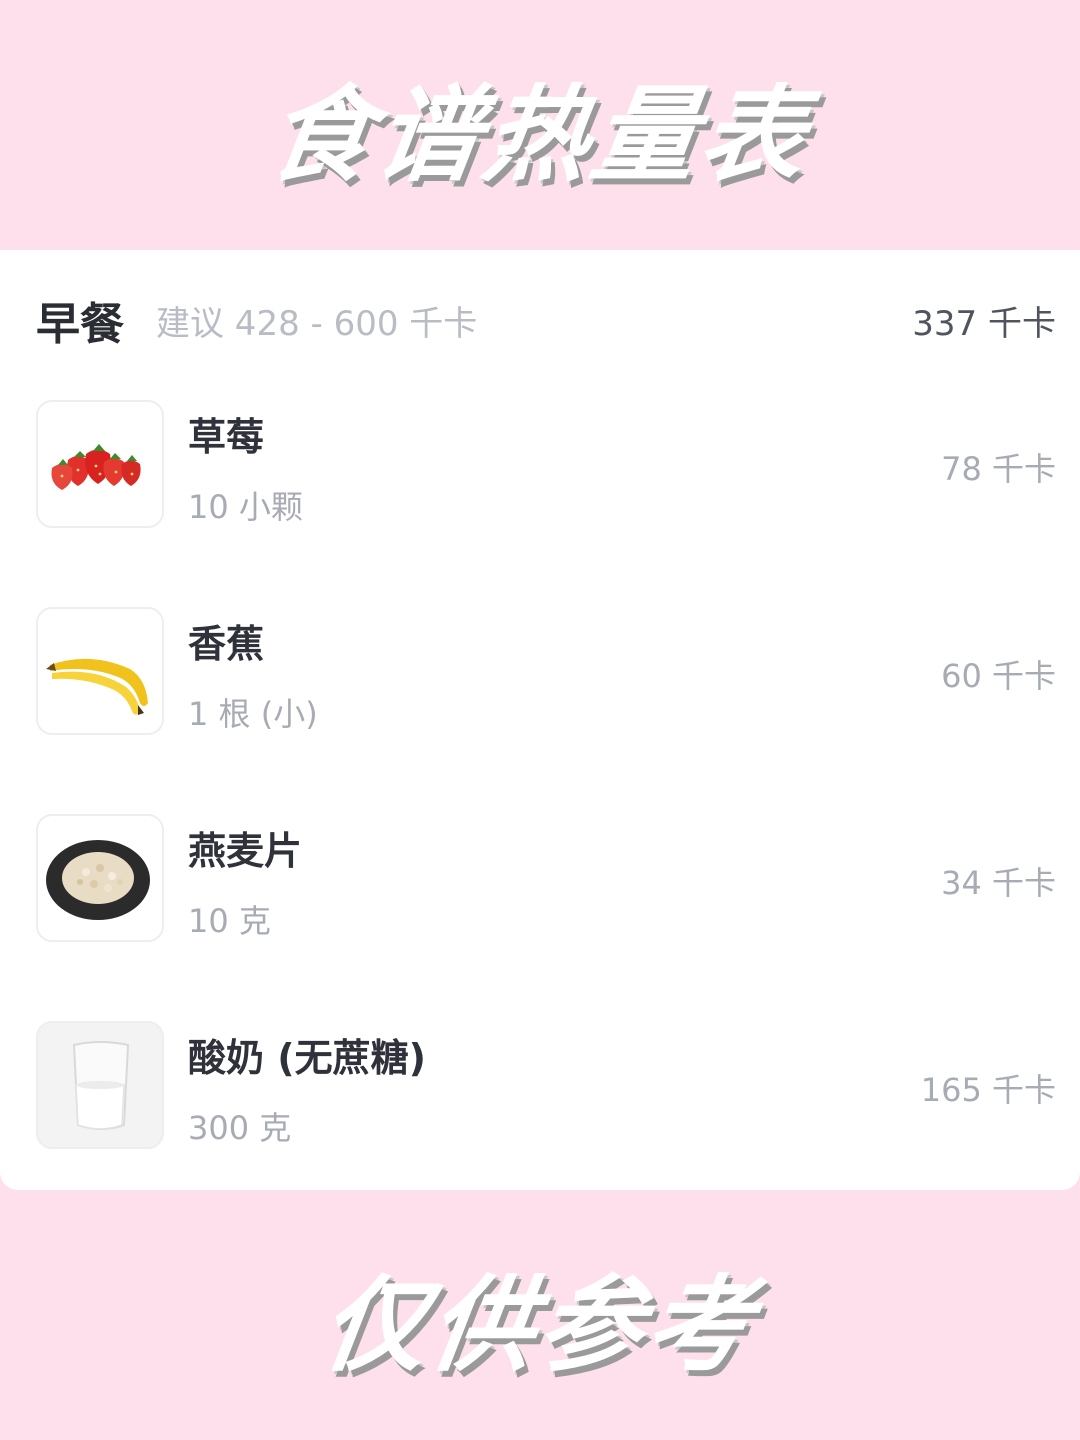 This screenshot has width=1080, height=1440. I want to click on food-amount: 10 小颗, so click(245, 507).